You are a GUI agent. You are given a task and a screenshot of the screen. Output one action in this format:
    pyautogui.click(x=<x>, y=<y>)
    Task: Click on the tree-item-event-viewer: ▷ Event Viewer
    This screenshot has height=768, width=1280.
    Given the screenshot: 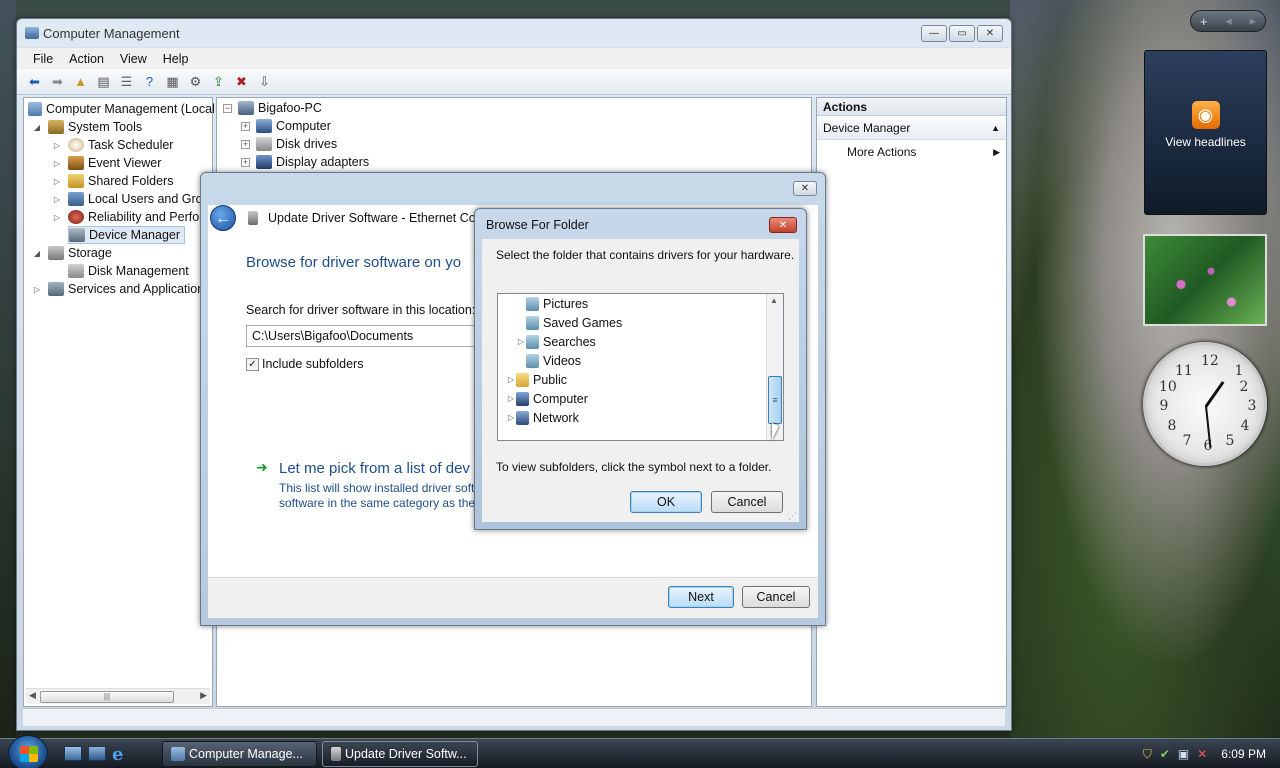 What is the action you would take?
    pyautogui.click(x=106, y=163)
    